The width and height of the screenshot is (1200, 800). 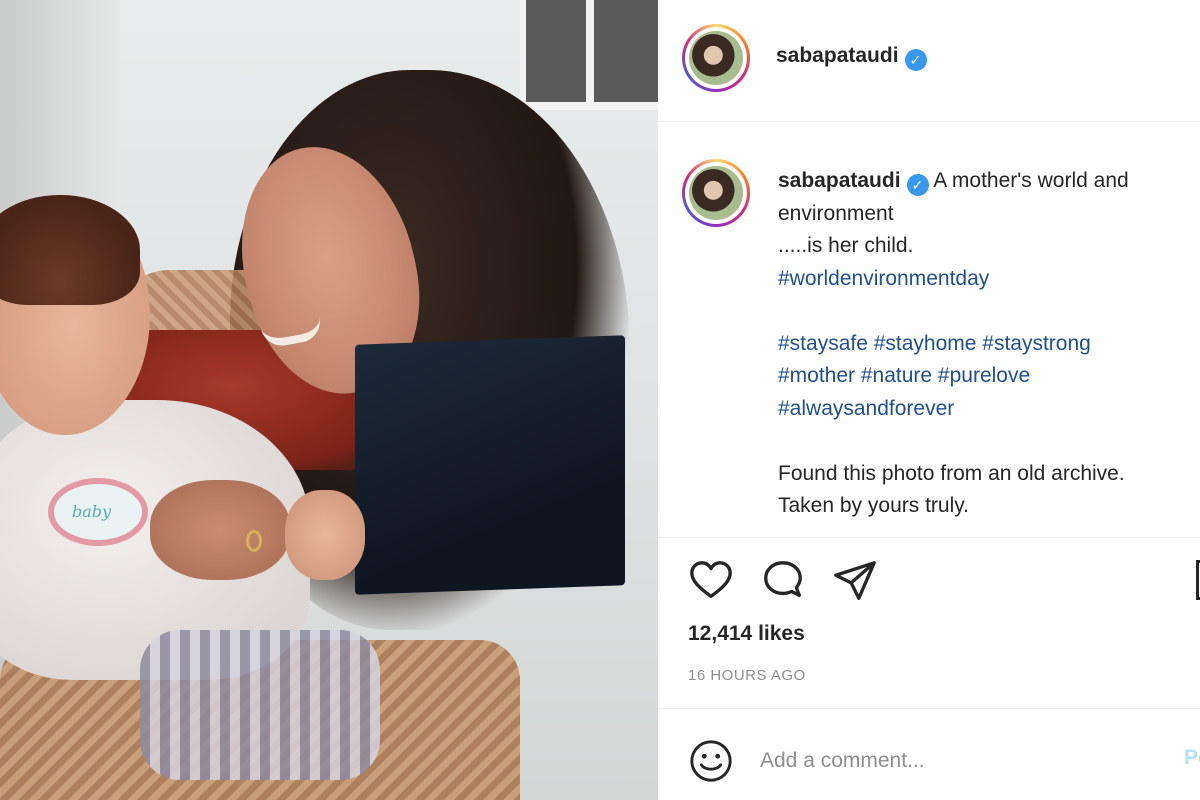 What do you see at coordinates (746, 634) in the screenshot?
I see `likes-count: 12,414 likes` at bounding box center [746, 634].